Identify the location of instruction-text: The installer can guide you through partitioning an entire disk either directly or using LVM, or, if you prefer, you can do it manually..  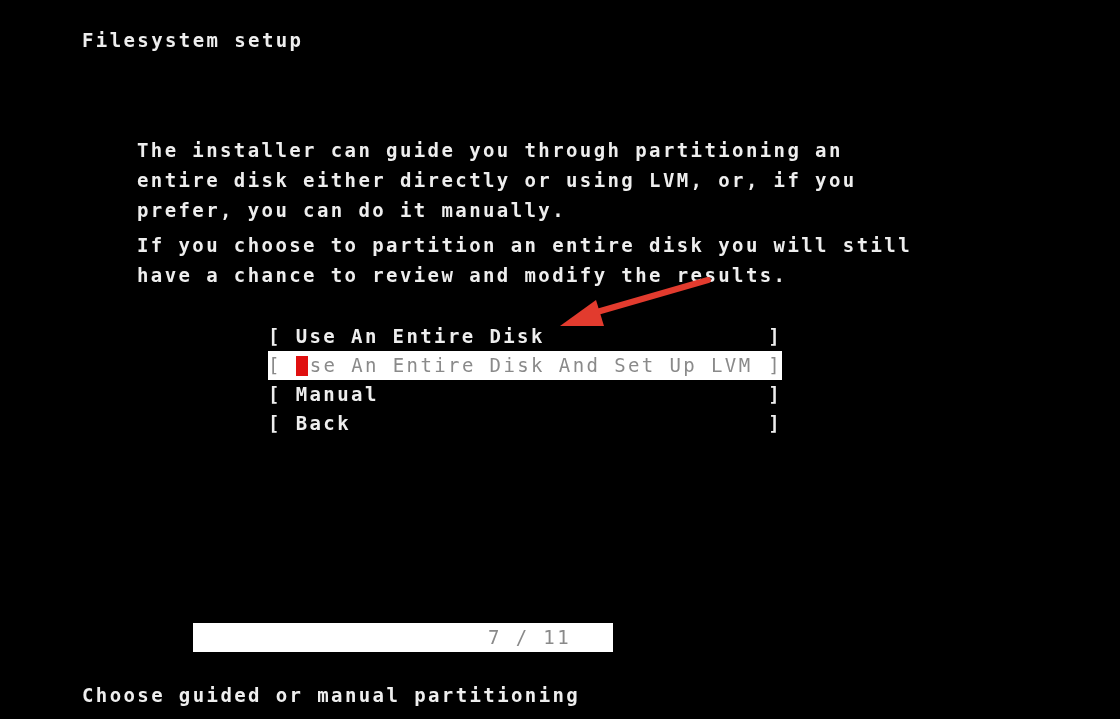
(497, 180).